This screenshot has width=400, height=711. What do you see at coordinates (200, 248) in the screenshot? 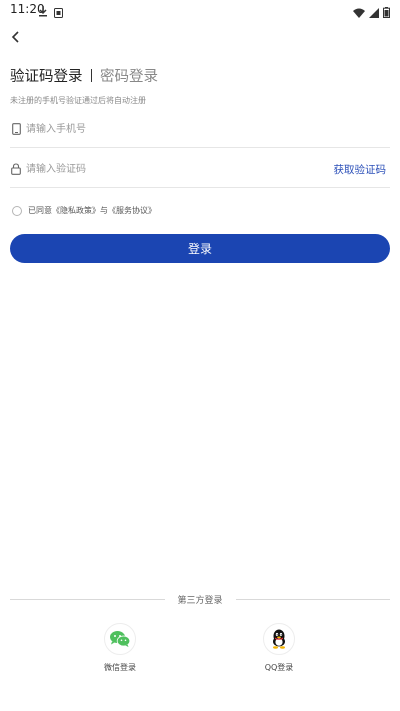
I see `login-button: 登录` at bounding box center [200, 248].